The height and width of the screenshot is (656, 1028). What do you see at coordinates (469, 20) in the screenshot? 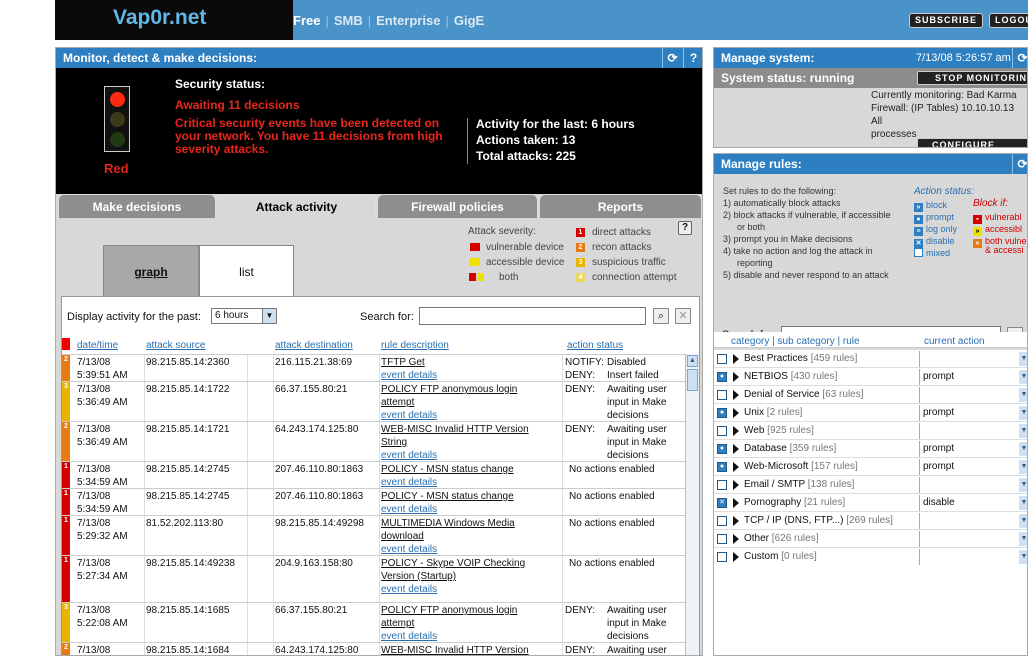
I see `edition-gige: GigE` at bounding box center [469, 20].